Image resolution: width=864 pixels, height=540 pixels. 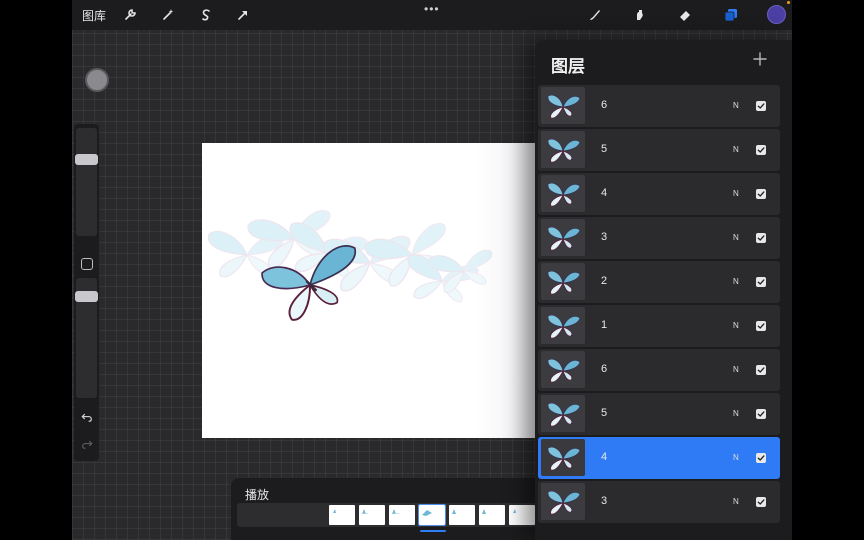 What do you see at coordinates (206, 15) in the screenshot?
I see `selection-icon` at bounding box center [206, 15].